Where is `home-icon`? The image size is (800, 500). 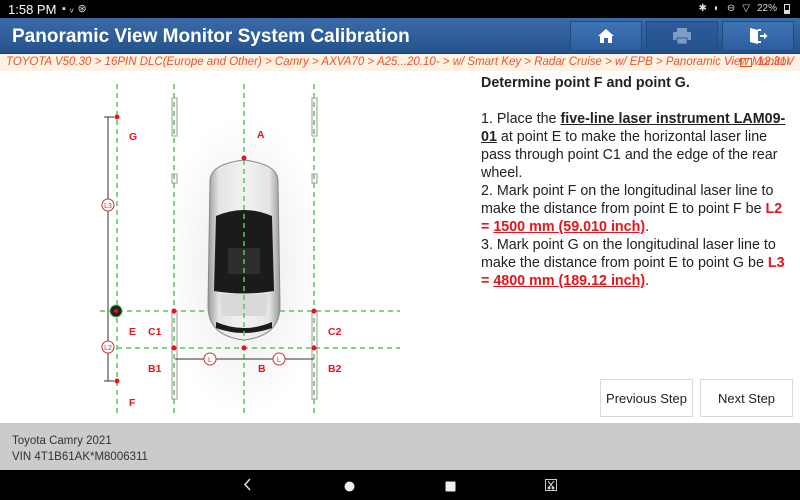 home-icon is located at coordinates (606, 36).